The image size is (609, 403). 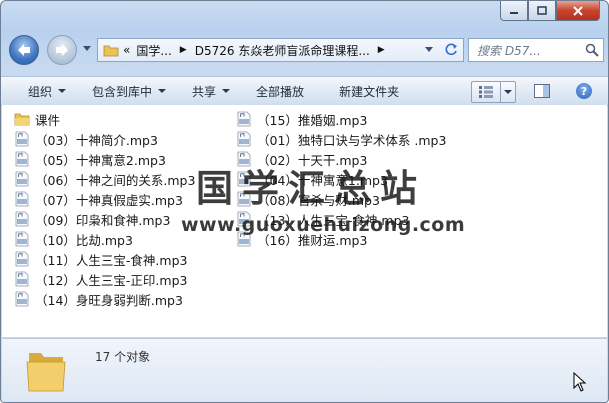 What do you see at coordinates (96, 140) in the screenshot?
I see `file-name: （03）十神简介.mp3` at bounding box center [96, 140].